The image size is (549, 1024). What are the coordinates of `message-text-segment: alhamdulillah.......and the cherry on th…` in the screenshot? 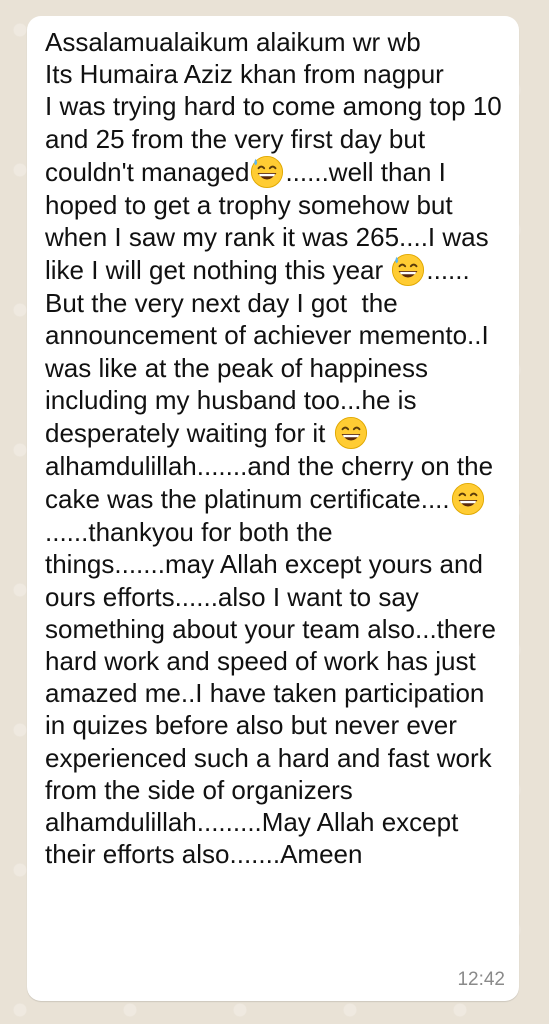 It's located at (273, 483).